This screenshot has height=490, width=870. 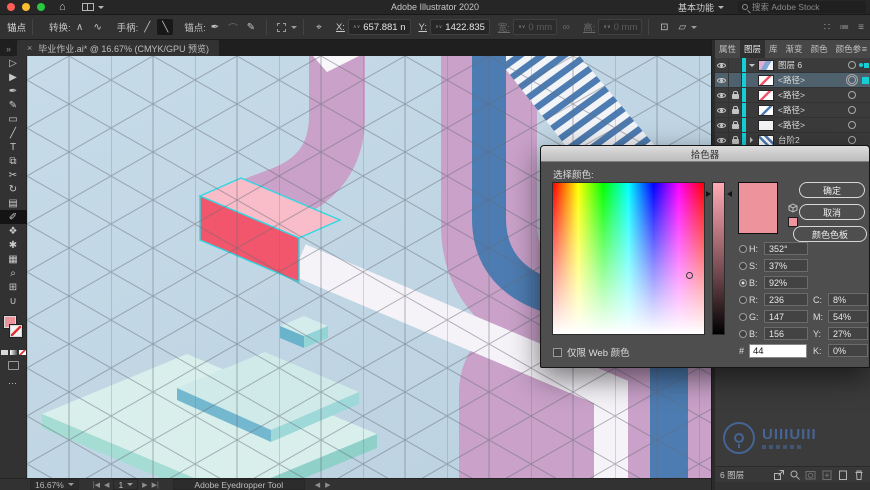 What do you see at coordinates (106, 485) in the screenshot?
I see `prev-artboard-button: ◀` at bounding box center [106, 485].